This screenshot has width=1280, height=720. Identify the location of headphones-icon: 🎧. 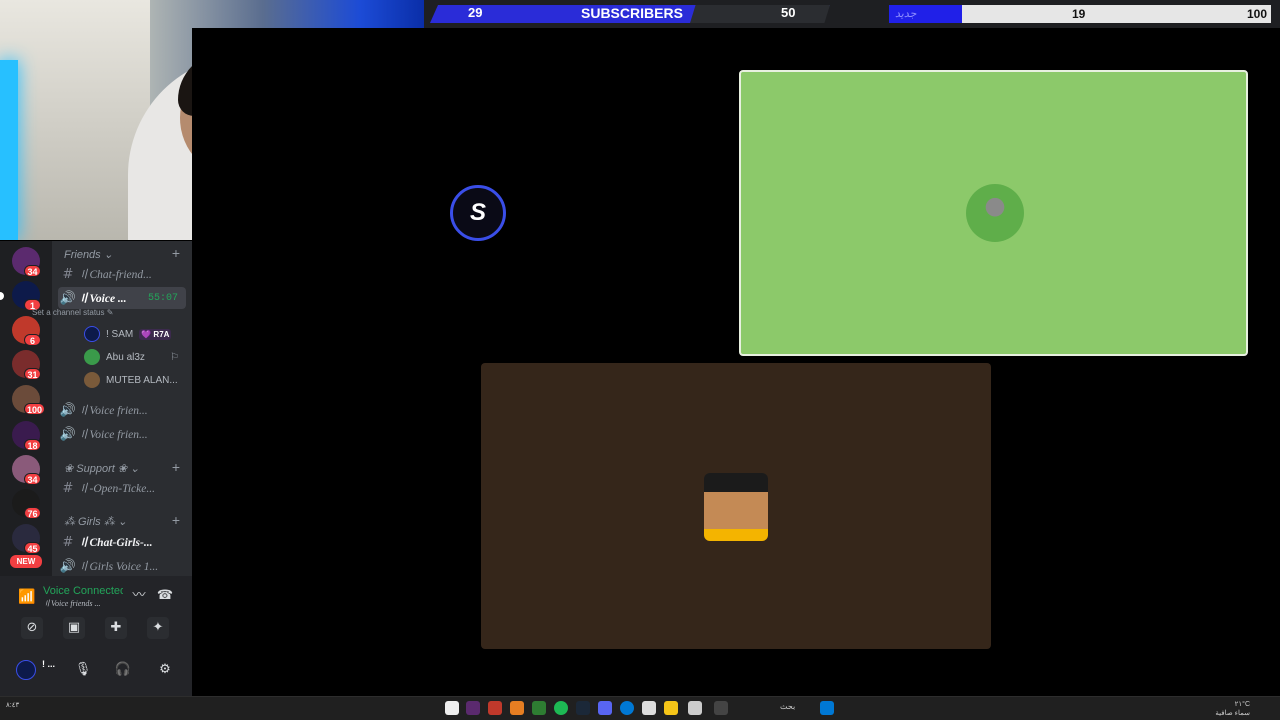
(123, 670).